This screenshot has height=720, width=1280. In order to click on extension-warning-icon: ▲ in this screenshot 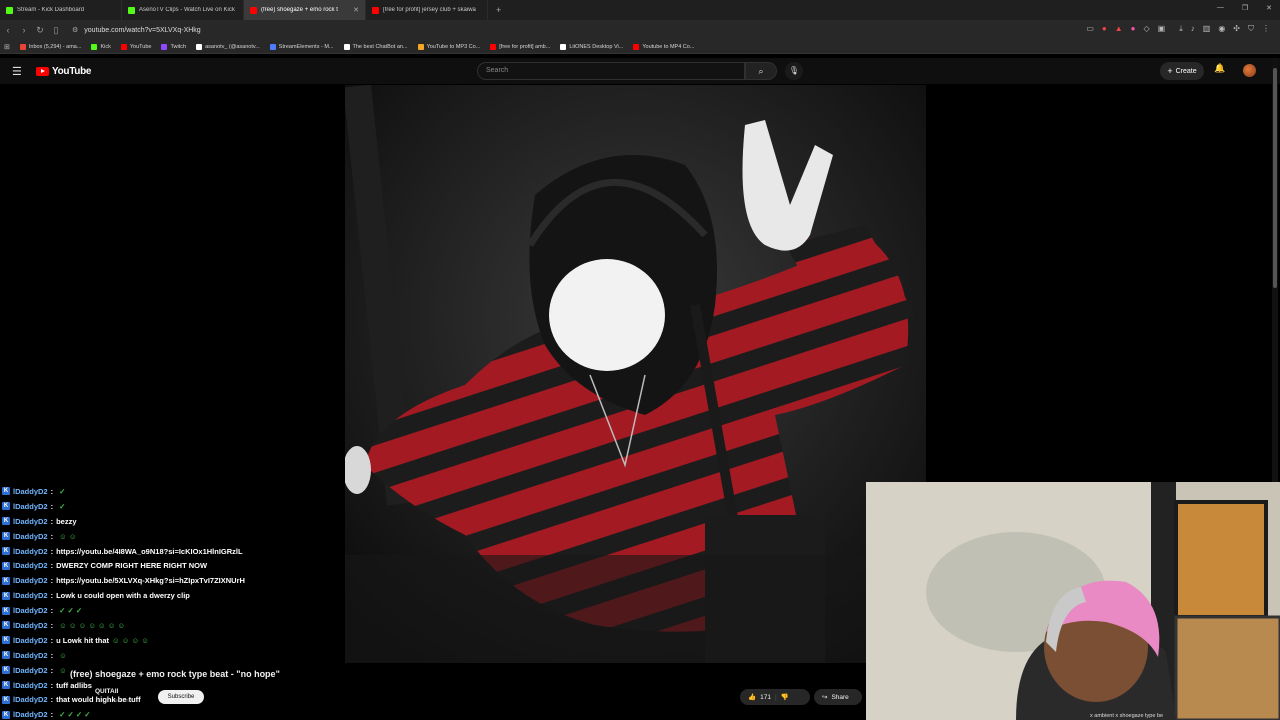, I will do `click(1119, 29)`.